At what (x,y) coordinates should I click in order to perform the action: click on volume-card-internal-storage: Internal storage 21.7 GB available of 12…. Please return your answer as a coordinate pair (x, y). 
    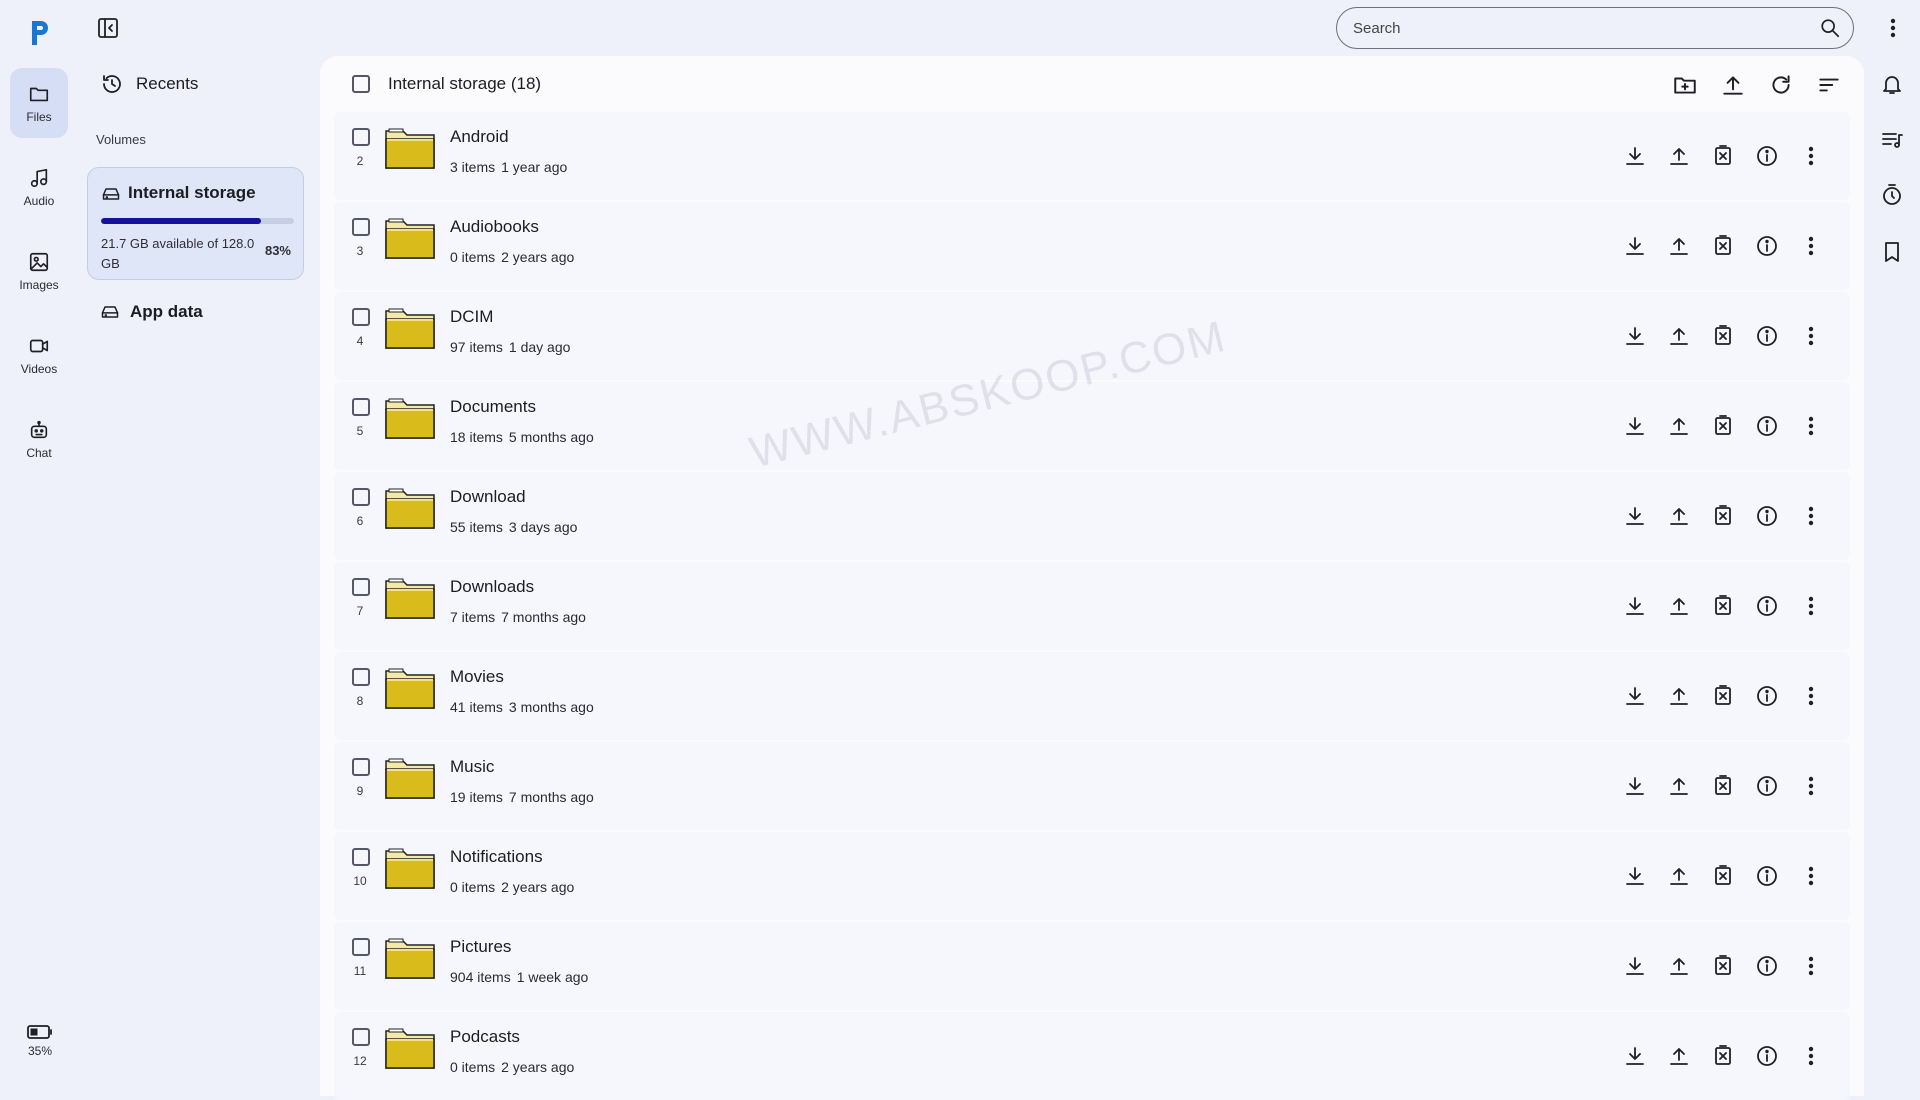
    Looking at the image, I should click on (195, 223).